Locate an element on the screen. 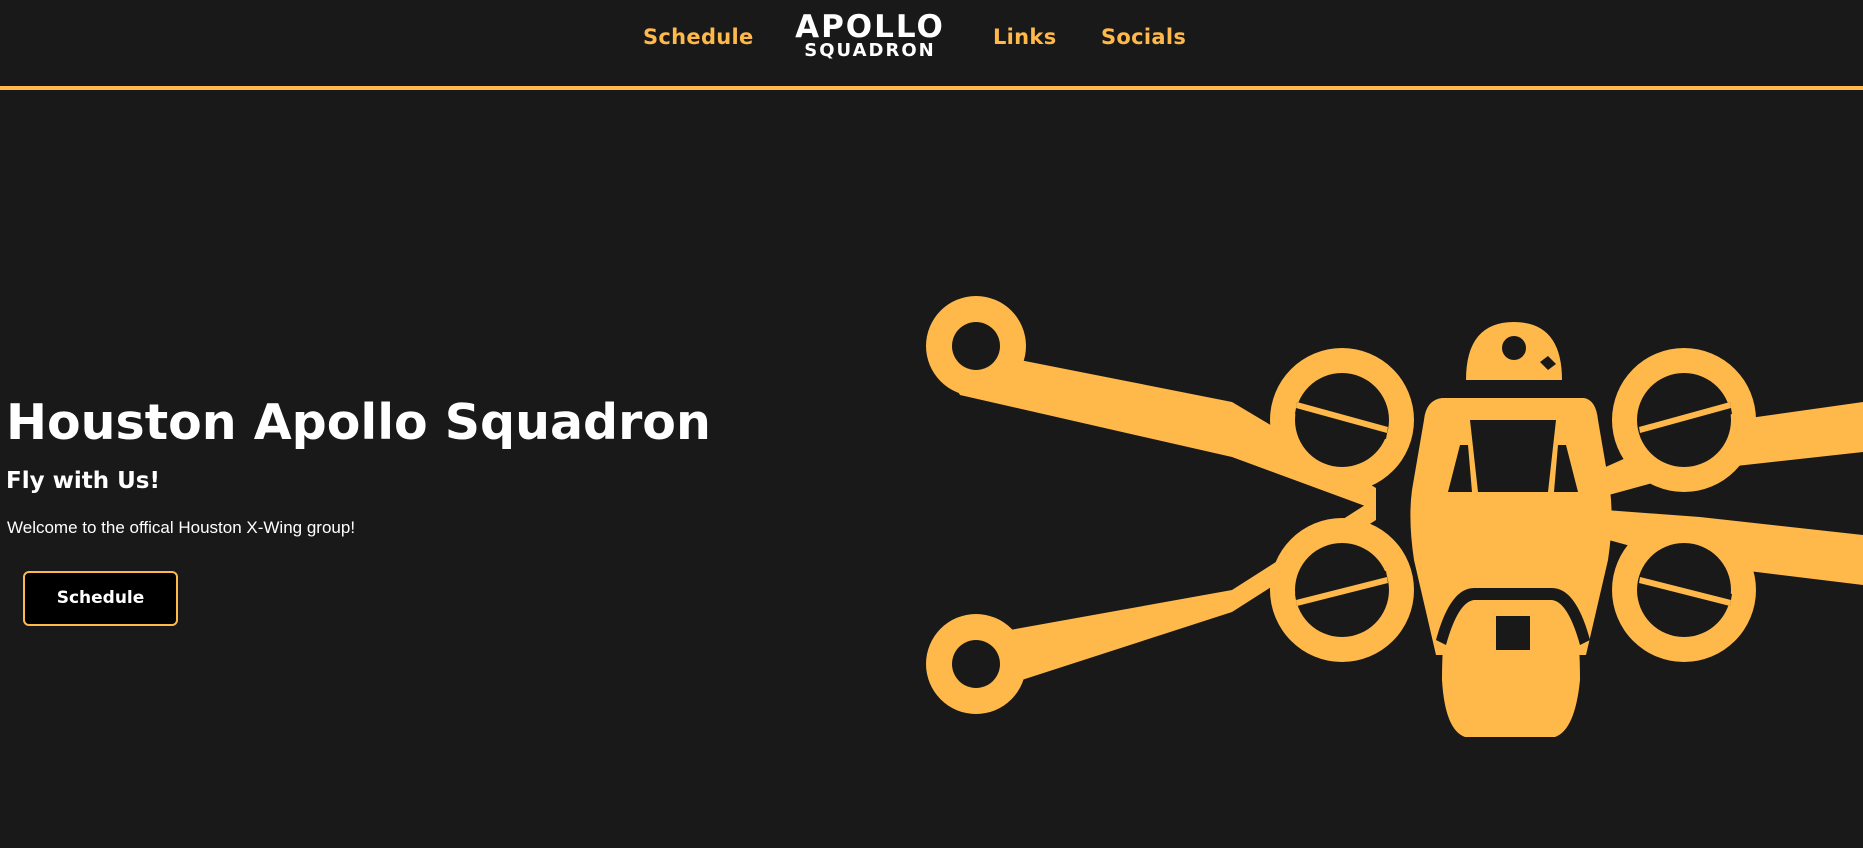 The height and width of the screenshot is (848, 1863). nav-link-socials: Socials is located at coordinates (1143, 37).